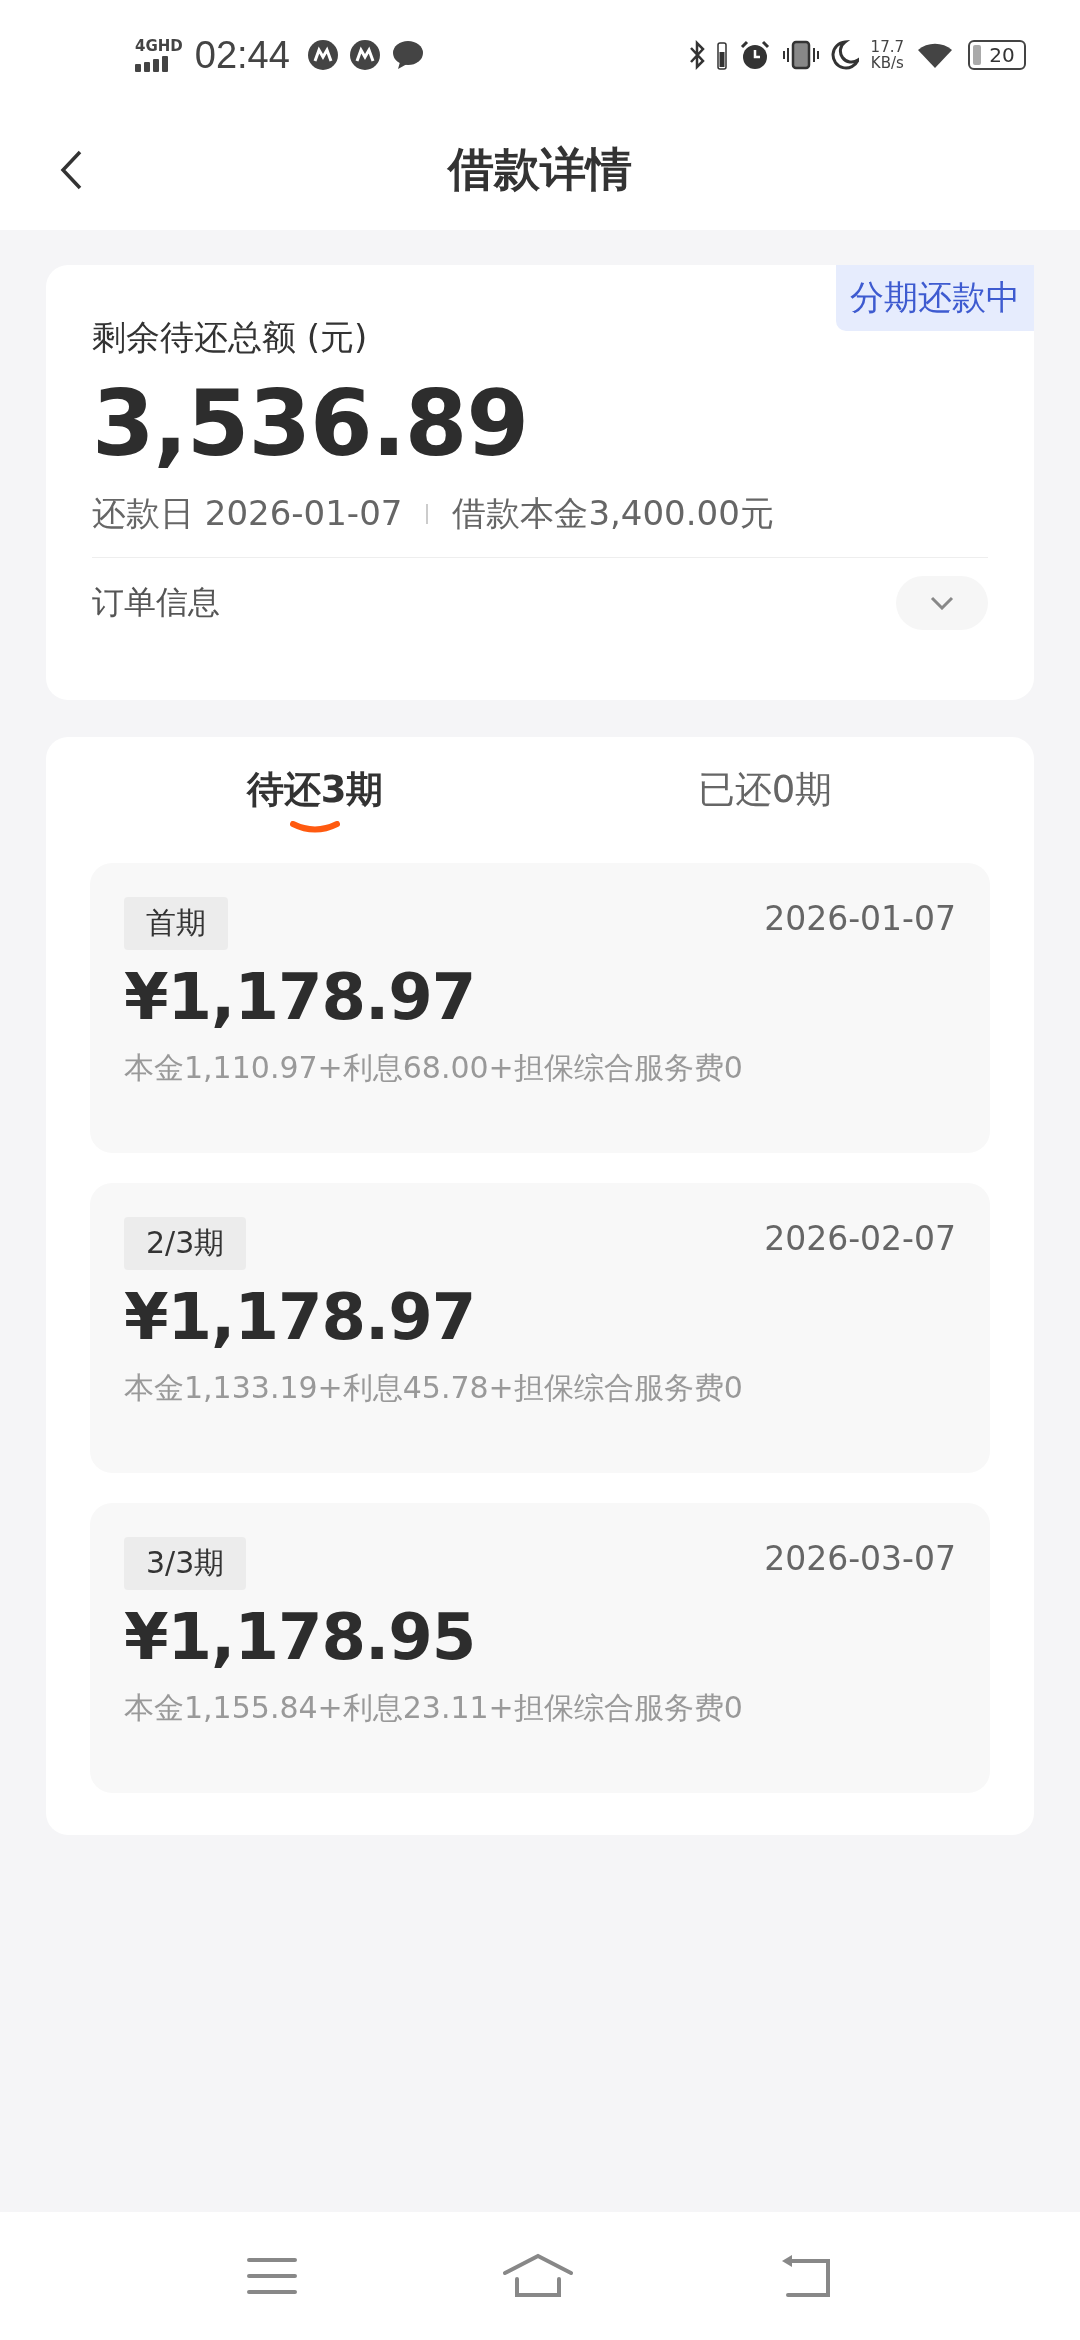  I want to click on installment-breakdown: 本金1,155.84+利息23.11+担保综合服务费0, so click(434, 1708).